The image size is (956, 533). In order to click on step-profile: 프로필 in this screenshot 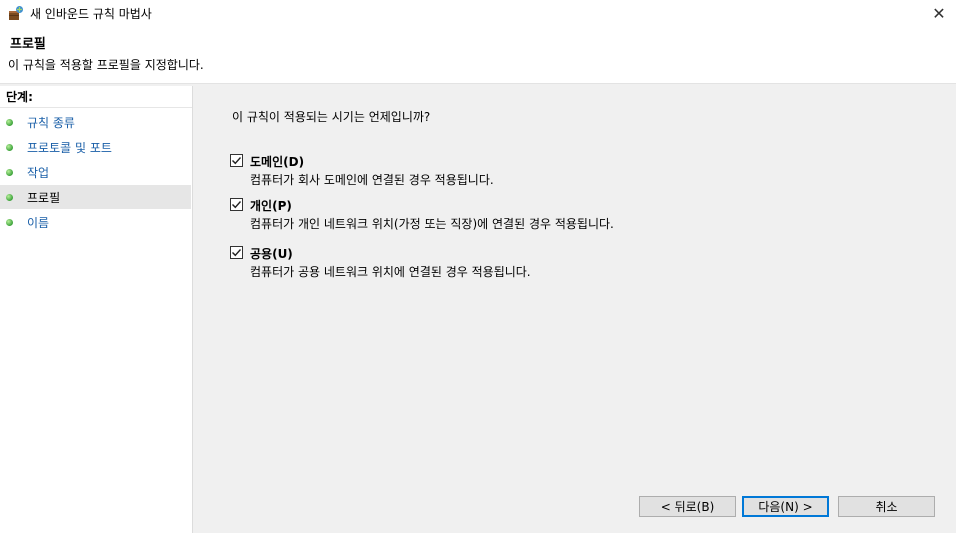, I will do `click(95, 197)`.